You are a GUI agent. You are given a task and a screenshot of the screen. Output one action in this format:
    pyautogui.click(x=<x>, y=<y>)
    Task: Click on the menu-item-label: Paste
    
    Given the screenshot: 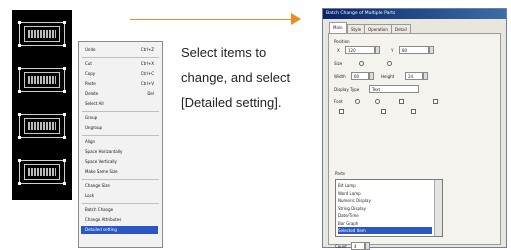 What is the action you would take?
    pyautogui.click(x=90, y=83)
    